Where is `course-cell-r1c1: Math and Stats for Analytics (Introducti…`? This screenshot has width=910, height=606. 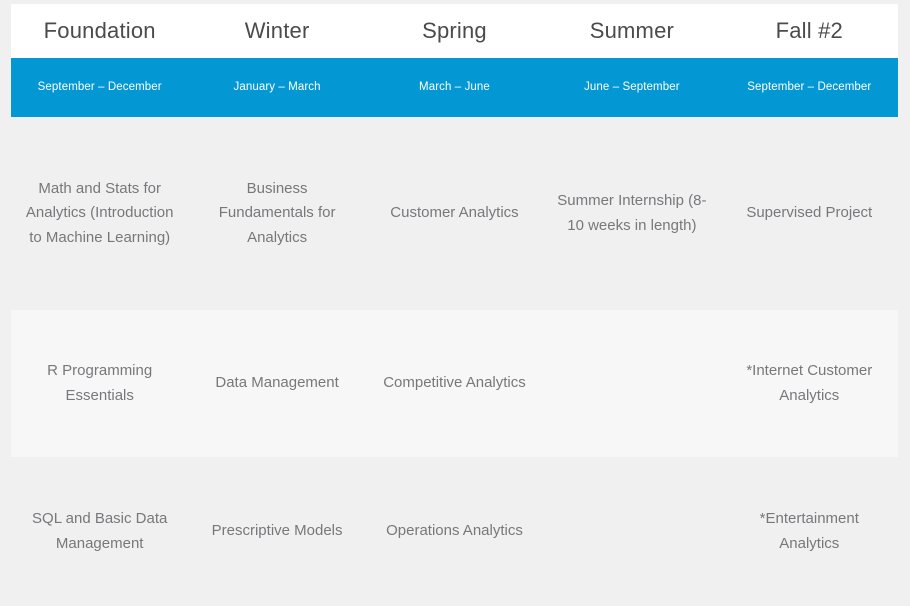 course-cell-r1c1: Math and Stats for Analytics (Introducti… is located at coordinates (100, 213).